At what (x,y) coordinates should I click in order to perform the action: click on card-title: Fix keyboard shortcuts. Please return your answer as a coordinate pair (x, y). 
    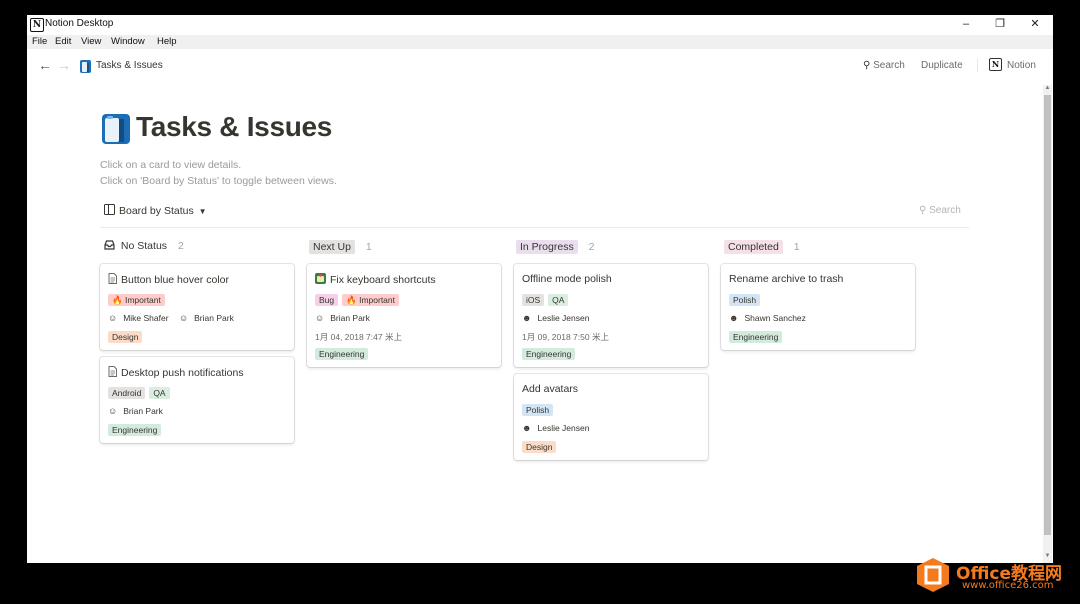
    Looking at the image, I should click on (375, 280).